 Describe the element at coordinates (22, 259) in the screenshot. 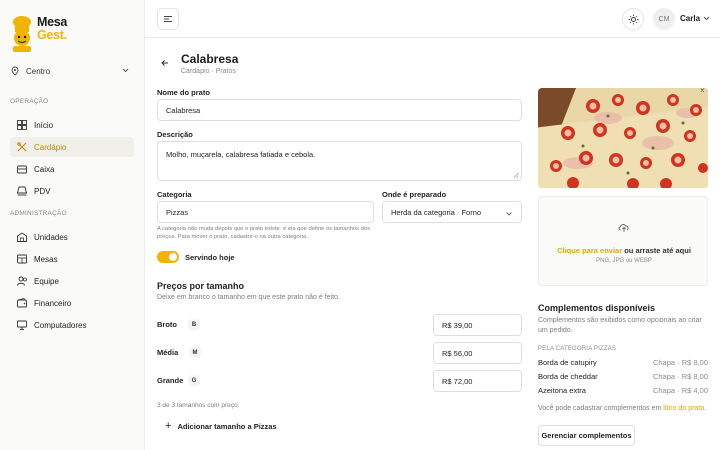

I see `table-icon` at that location.